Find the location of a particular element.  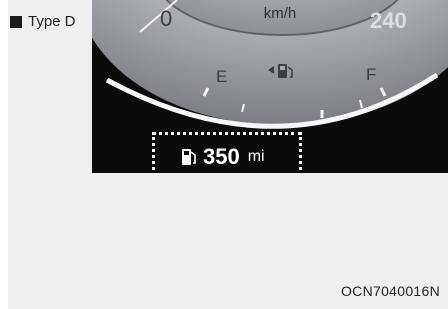

range-unit: mi is located at coordinates (256, 156).